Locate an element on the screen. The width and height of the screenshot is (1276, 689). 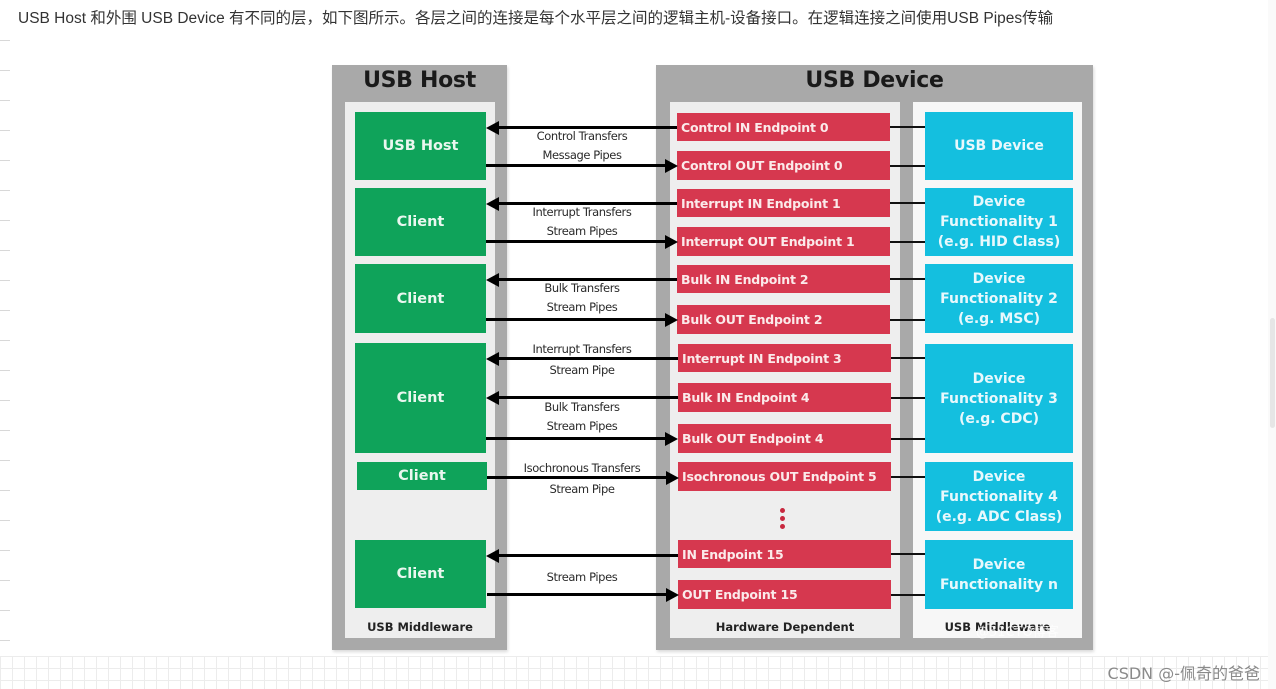
scrollbar-track is located at coordinates (1272, 344).